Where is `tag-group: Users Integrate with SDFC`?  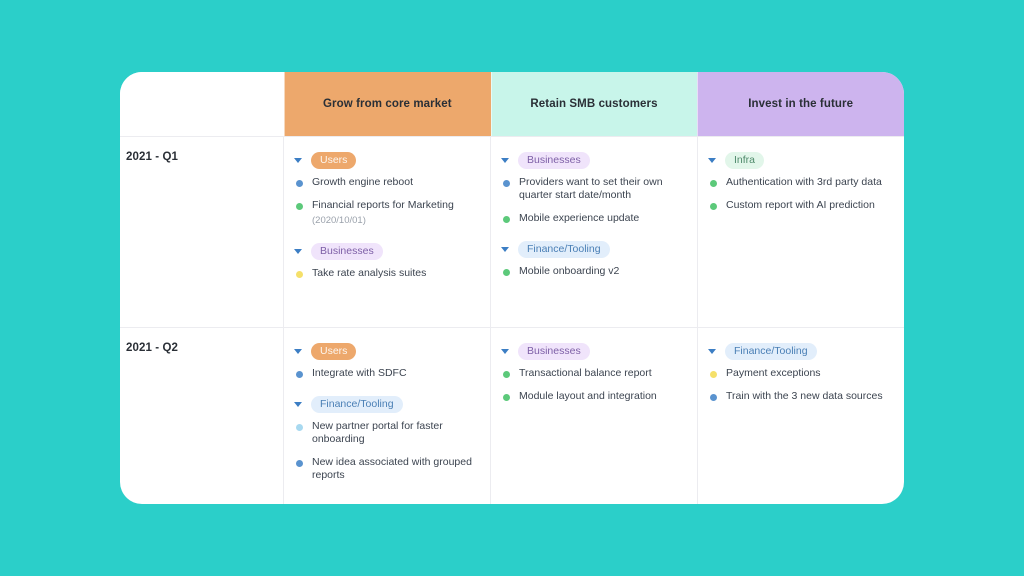
tag-group: Users Integrate with SDFC is located at coordinates (384, 361).